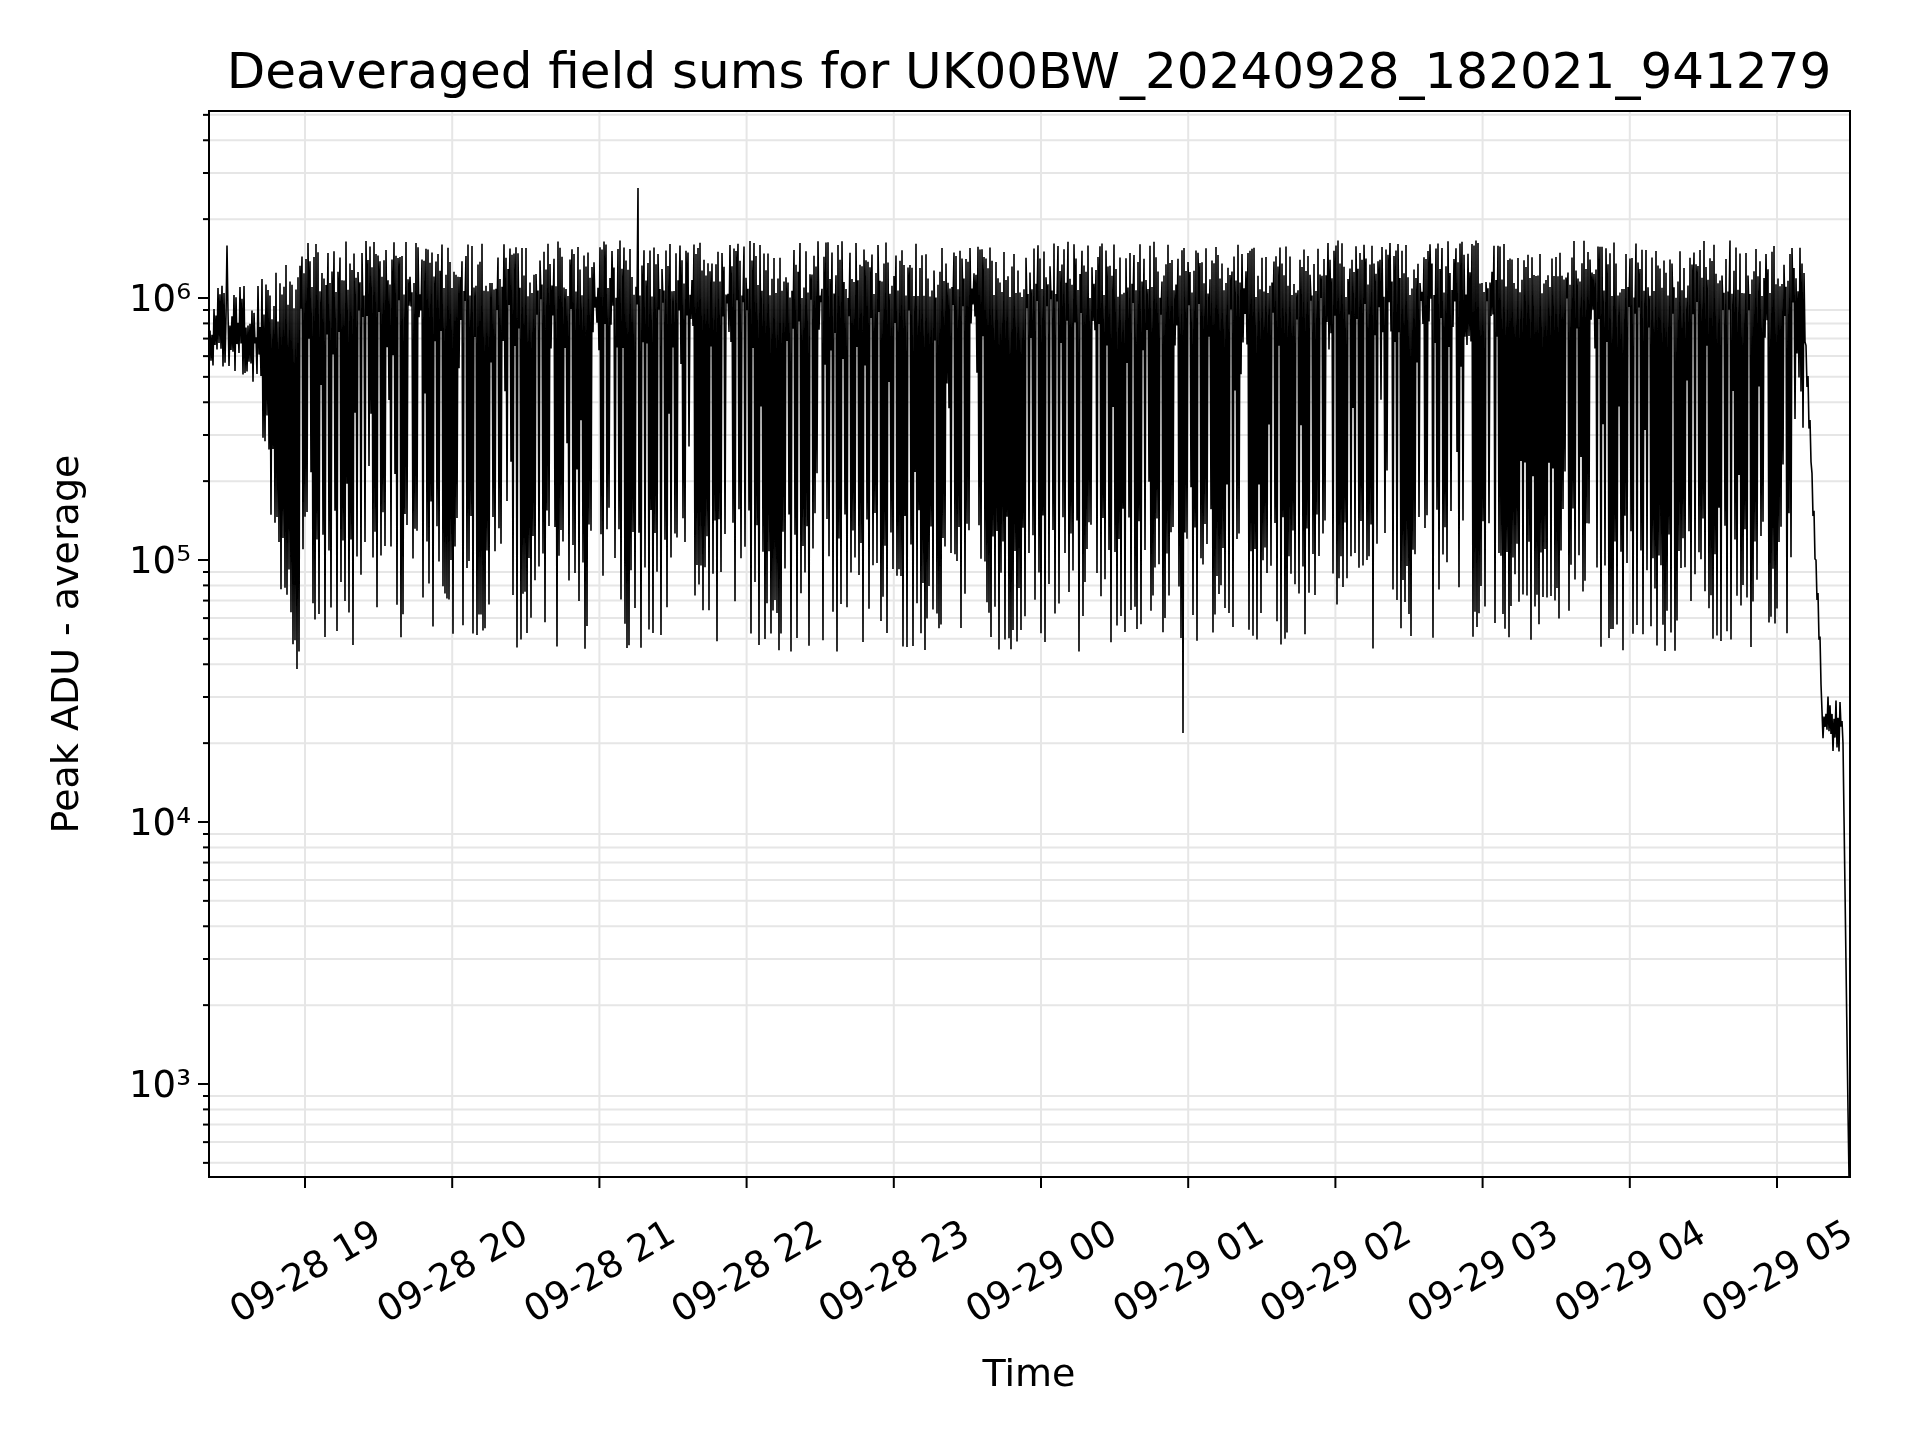 The image size is (1920, 1440). What do you see at coordinates (160, 1084) in the screenshot?
I see `y-tick-label: 10³` at bounding box center [160, 1084].